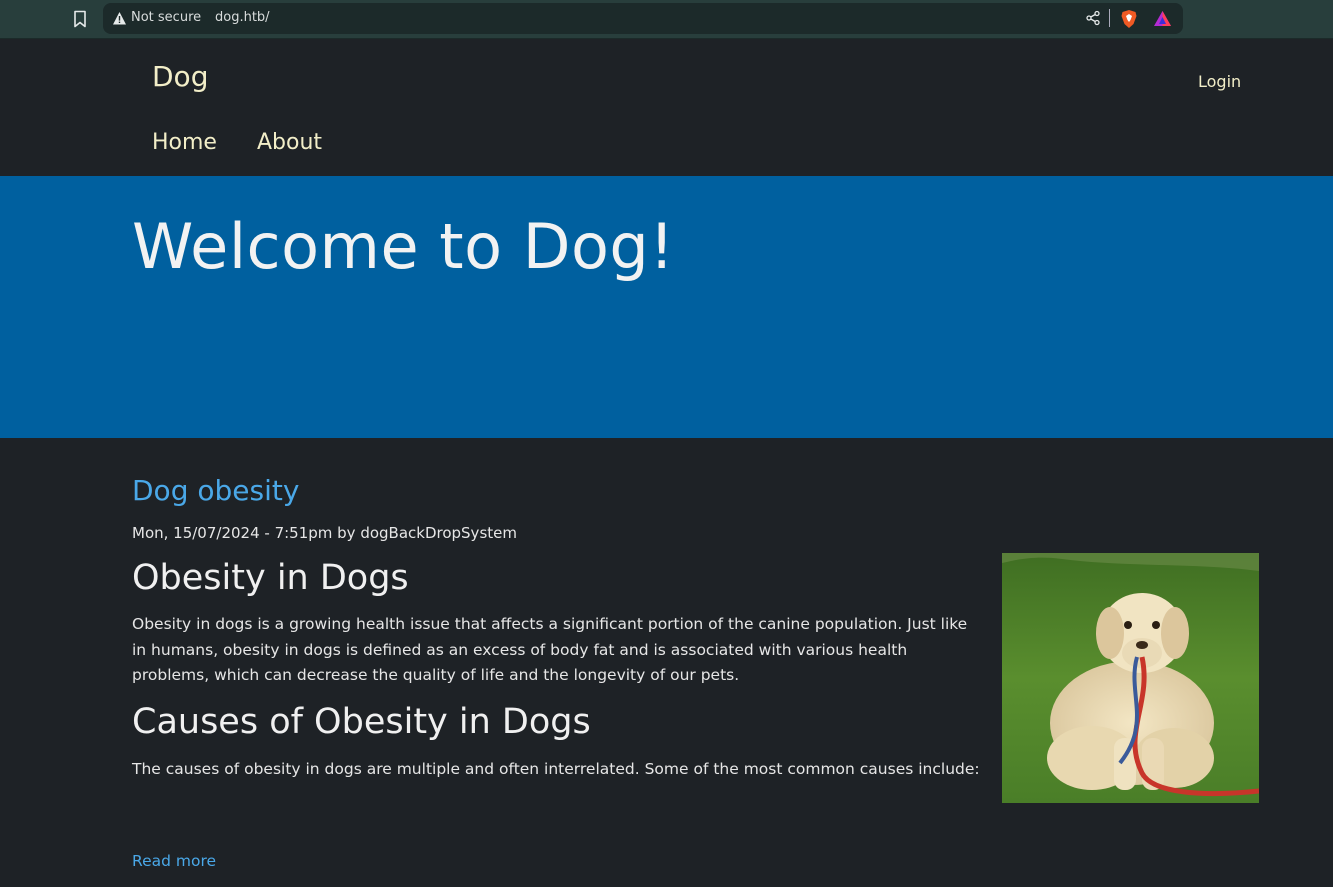  Describe the element at coordinates (184, 142) in the screenshot. I see `nav-item-home: Home` at that location.